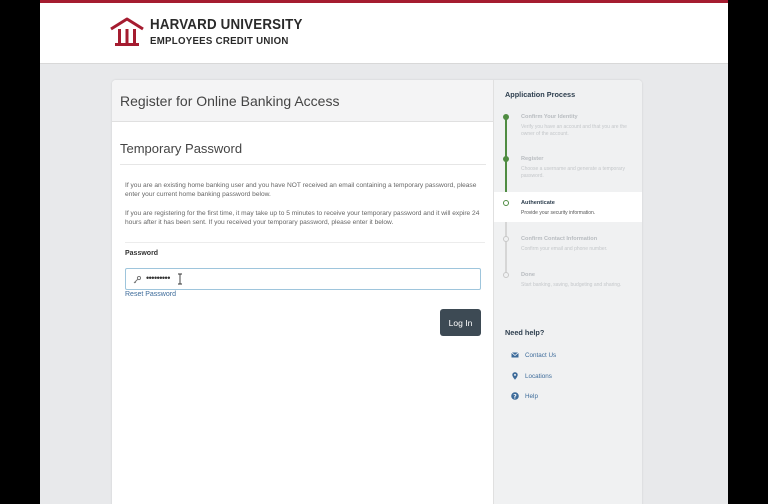 This screenshot has height=504, width=768. I want to click on main-panel-header: Register for Online Banking Access, so click(302, 101).